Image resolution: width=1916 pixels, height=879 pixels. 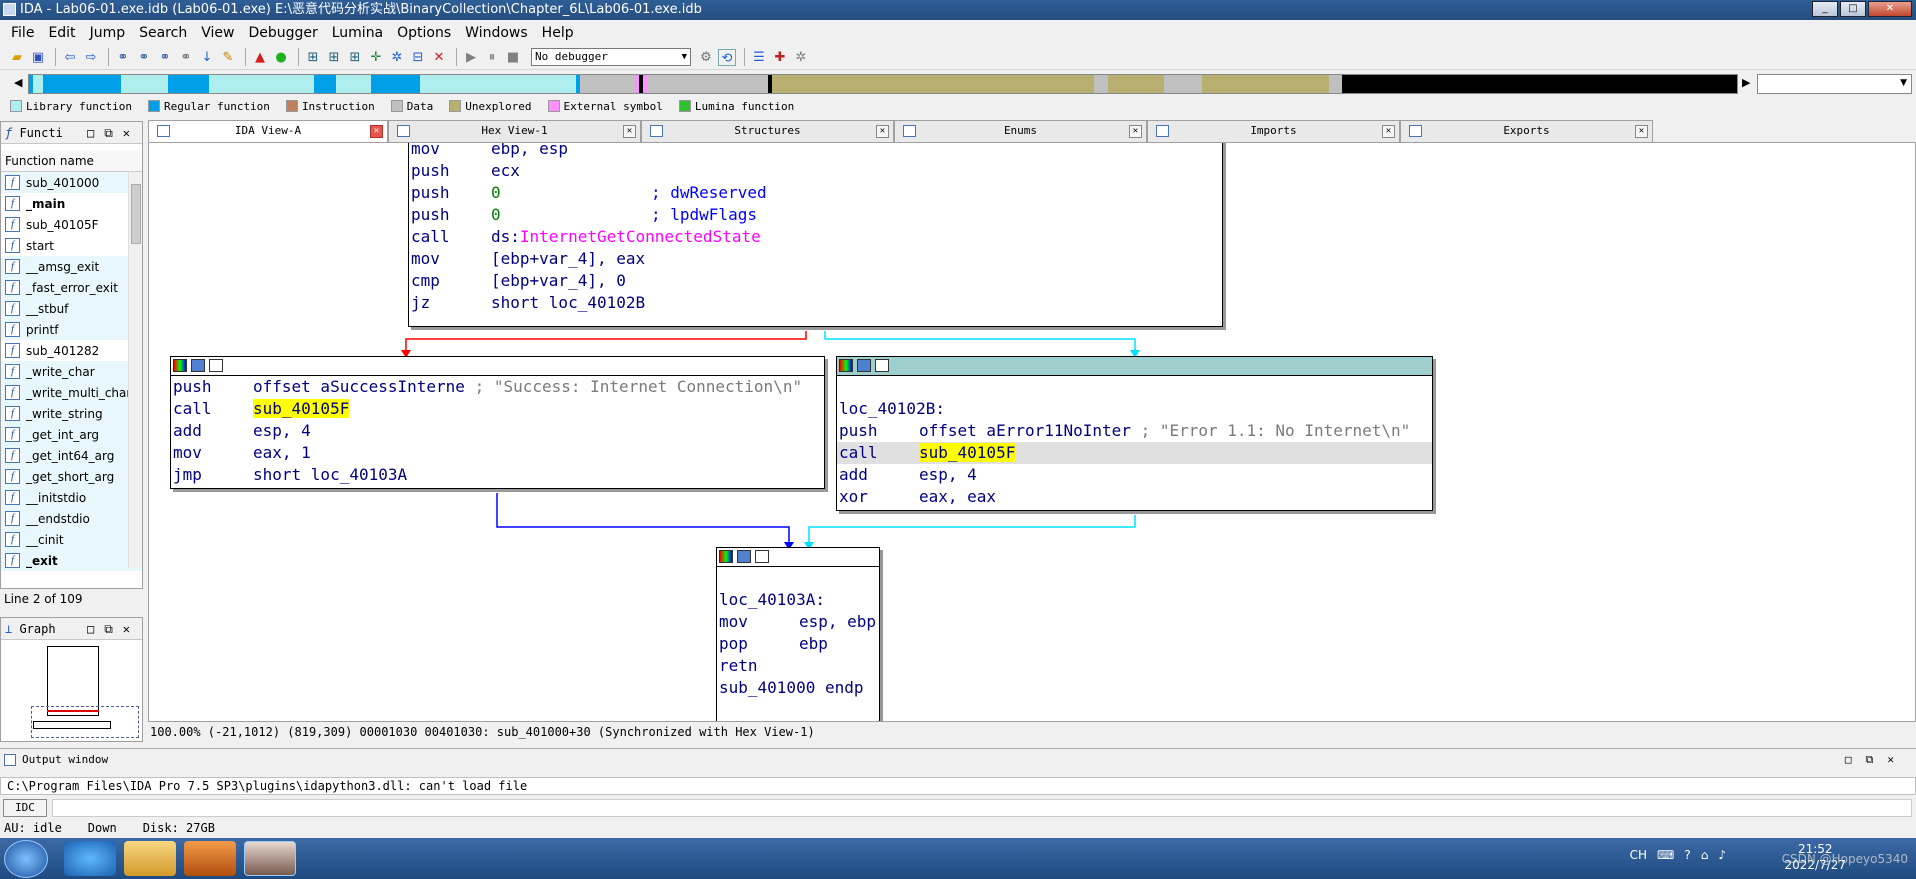 What do you see at coordinates (313, 57) in the screenshot?
I see `code-icon: ⊞` at bounding box center [313, 57].